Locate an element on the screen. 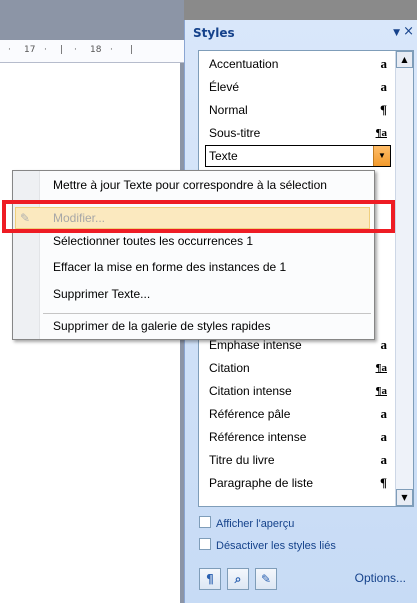  style-inspector-icon: ⌕ is located at coordinates (238, 579).